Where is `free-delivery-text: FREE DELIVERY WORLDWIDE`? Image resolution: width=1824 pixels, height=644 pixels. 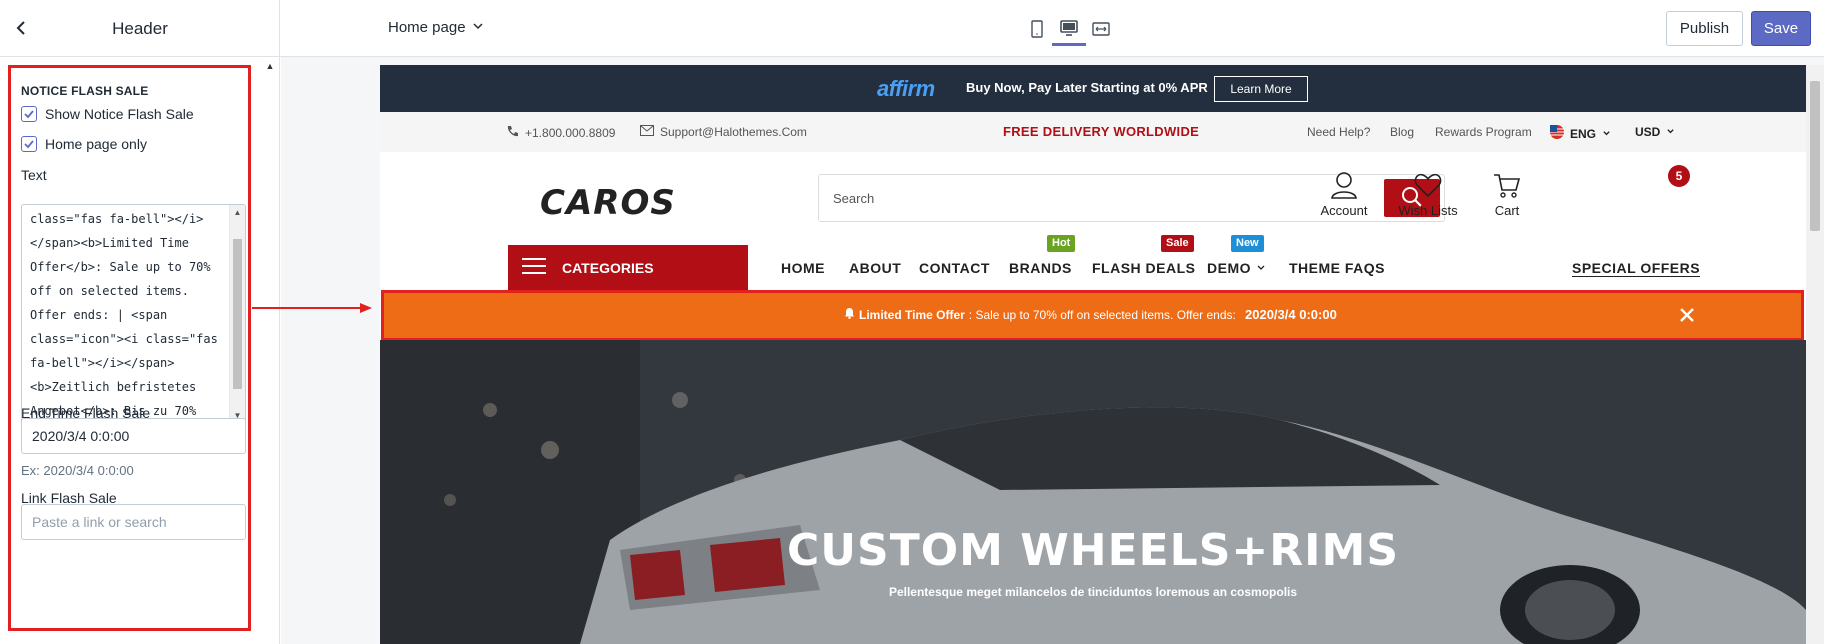
free-delivery-text: FREE DELIVERY WORLDWIDE is located at coordinates (1101, 131).